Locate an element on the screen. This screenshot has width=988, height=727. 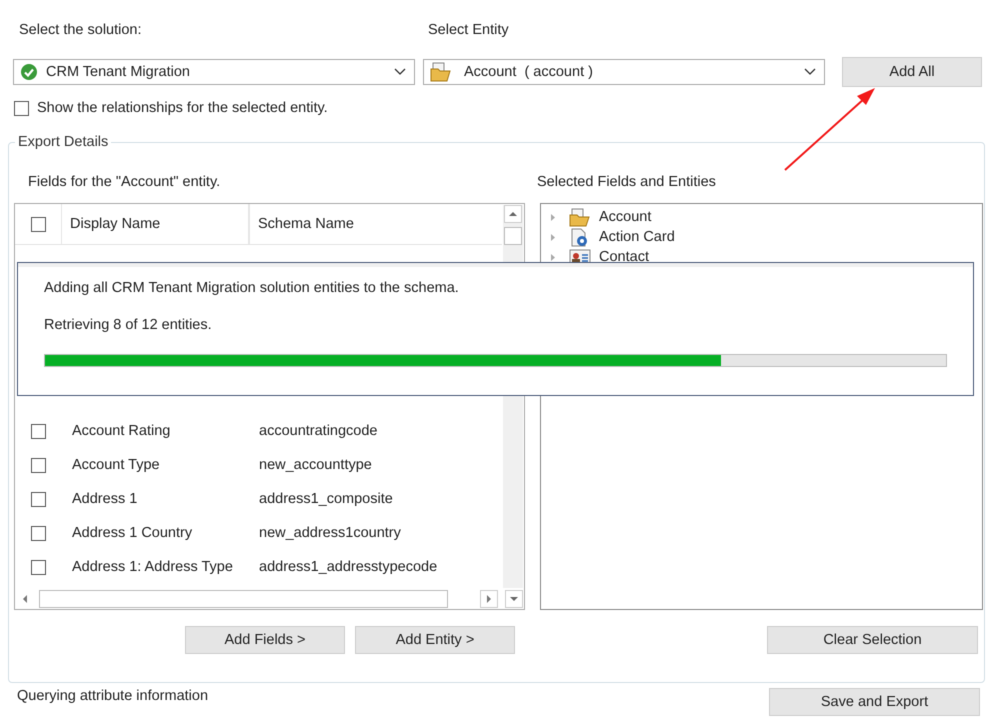
table-cell: new_accounttype is located at coordinates (315, 465).